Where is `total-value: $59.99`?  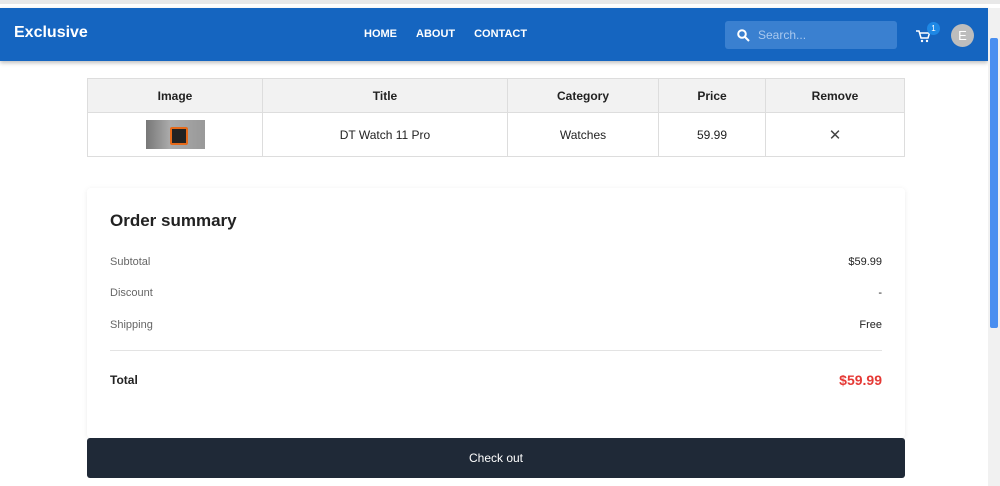
total-value: $59.99 is located at coordinates (860, 380).